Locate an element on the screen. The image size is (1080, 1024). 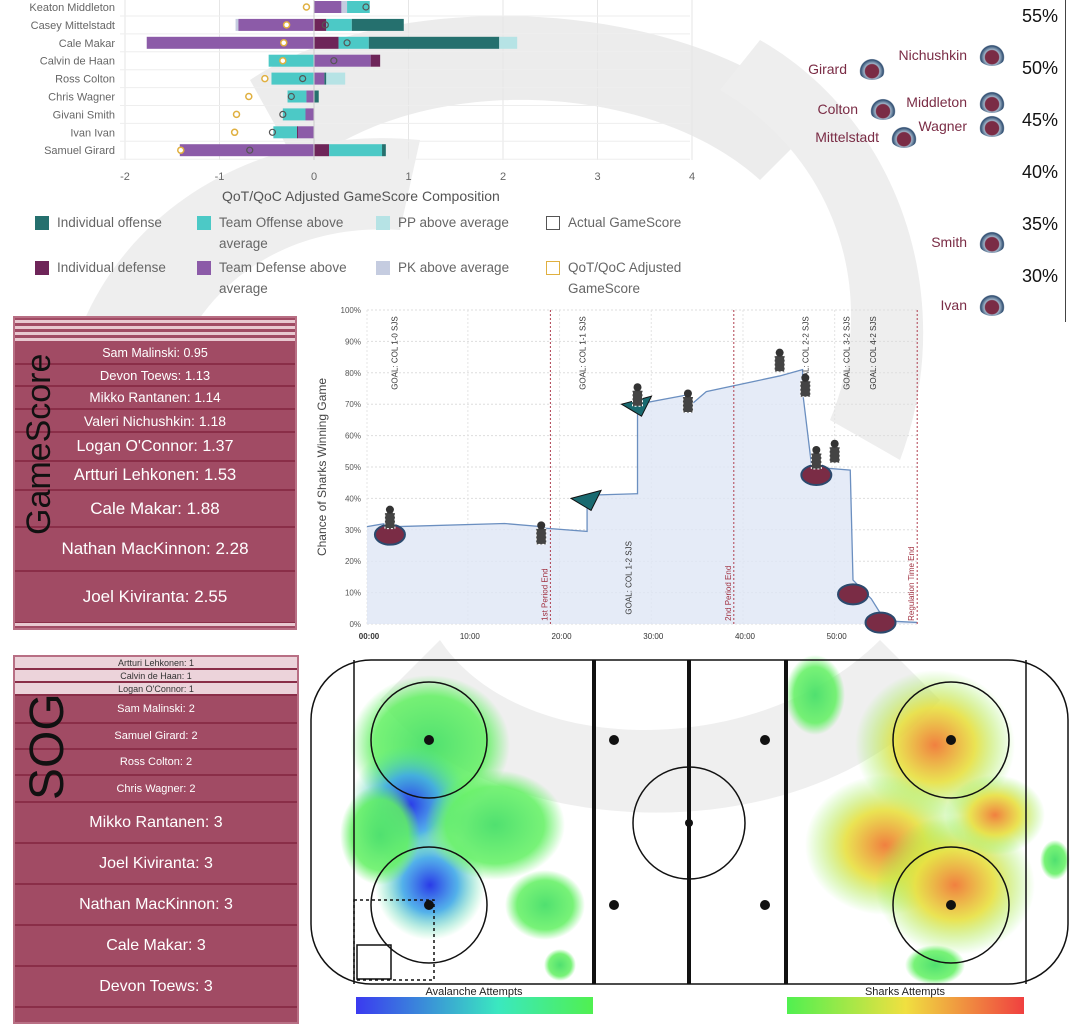
y-axis-label: Chance of Sharks Winning Game is located at coordinates (322, 467).